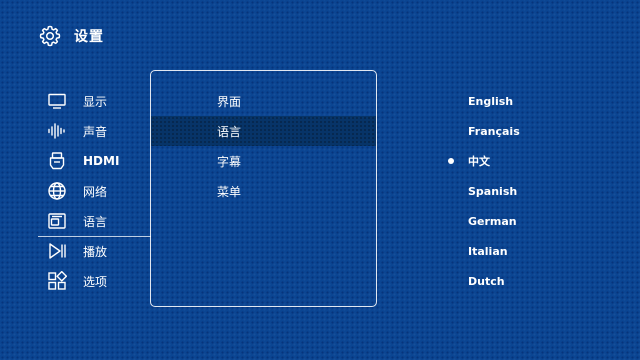 Image resolution: width=640 pixels, height=360 pixels. I want to click on sidebar-item-sound: 声音, so click(94, 131).